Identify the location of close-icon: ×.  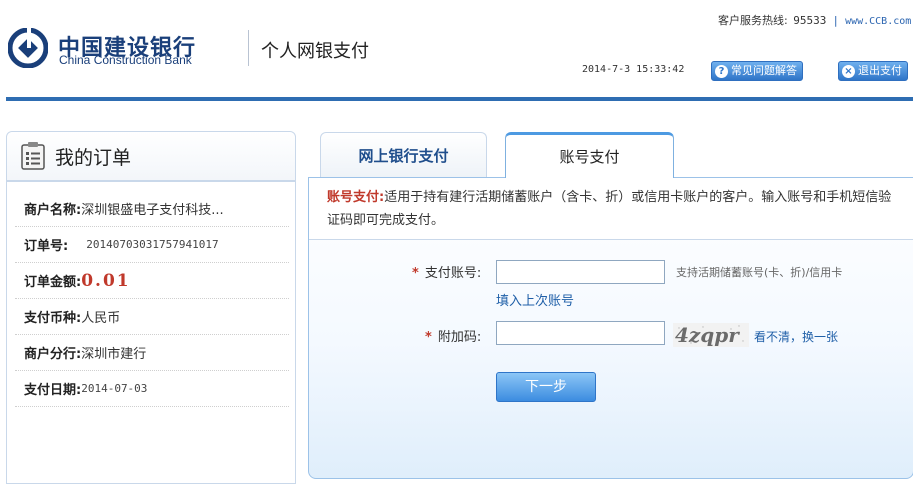
(848, 71).